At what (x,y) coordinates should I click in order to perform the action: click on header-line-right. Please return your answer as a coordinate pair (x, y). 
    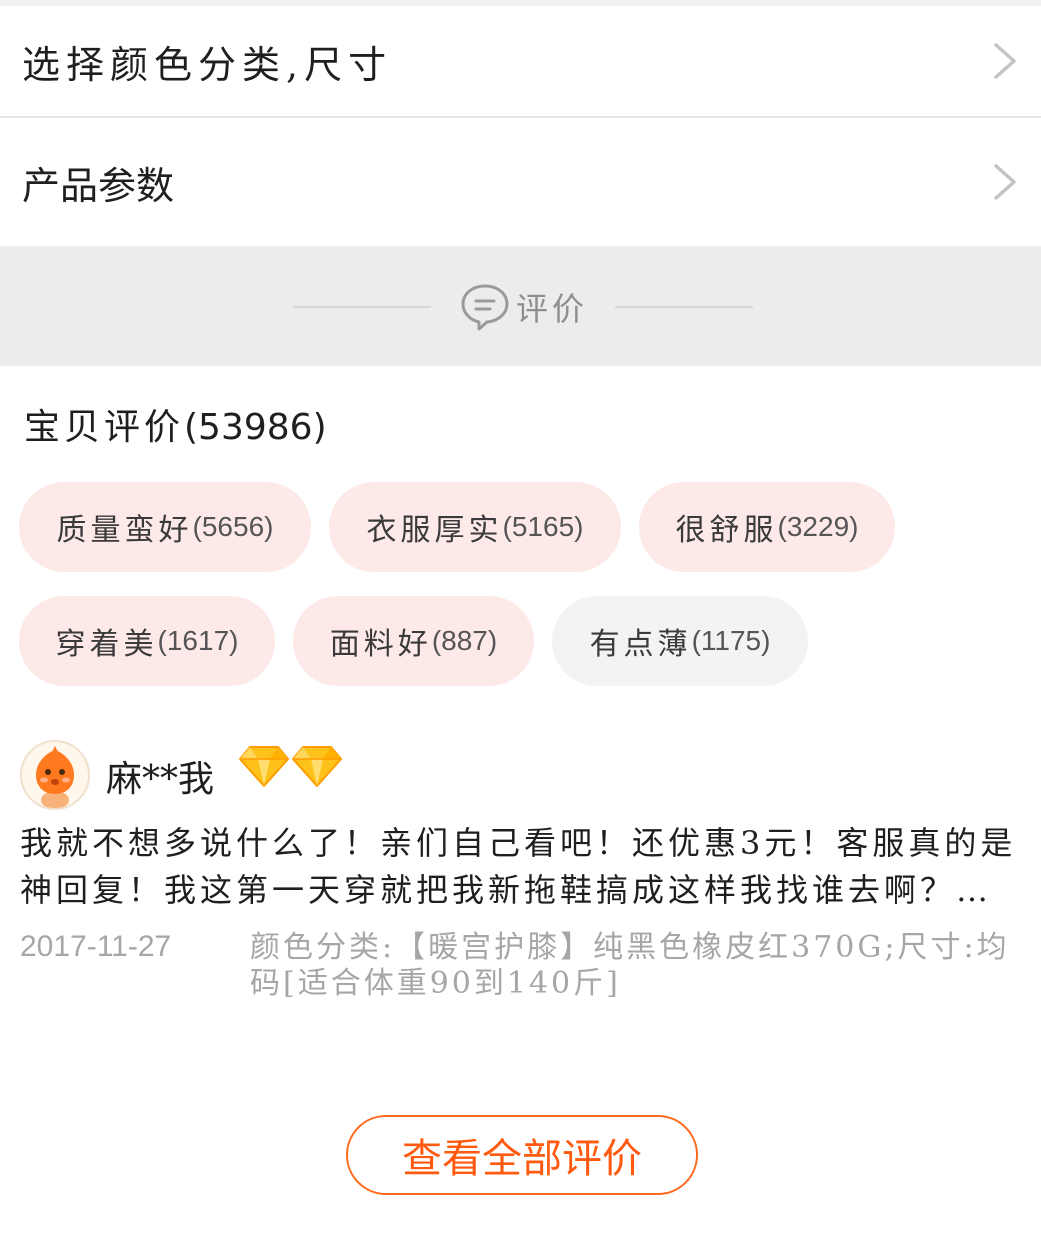
    Looking at the image, I should click on (684, 307).